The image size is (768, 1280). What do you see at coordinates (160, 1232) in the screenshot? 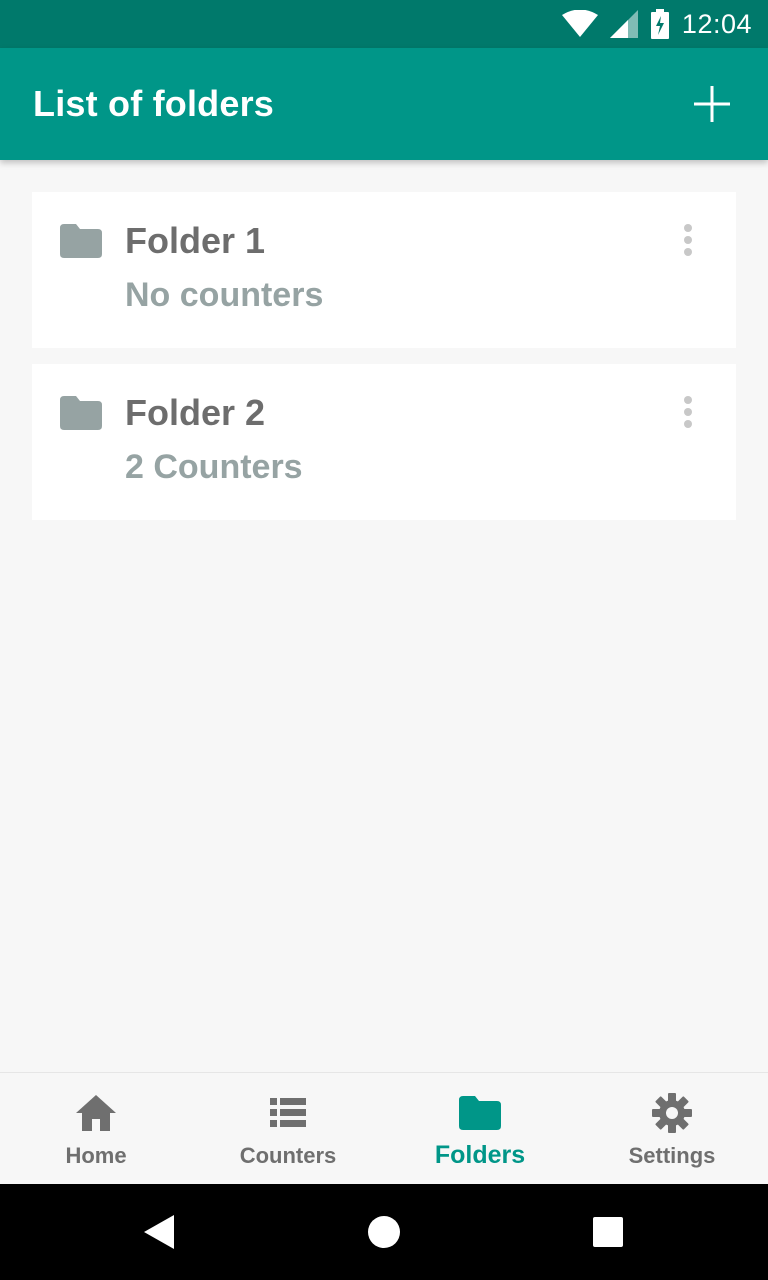
I see `back-icon` at bounding box center [160, 1232].